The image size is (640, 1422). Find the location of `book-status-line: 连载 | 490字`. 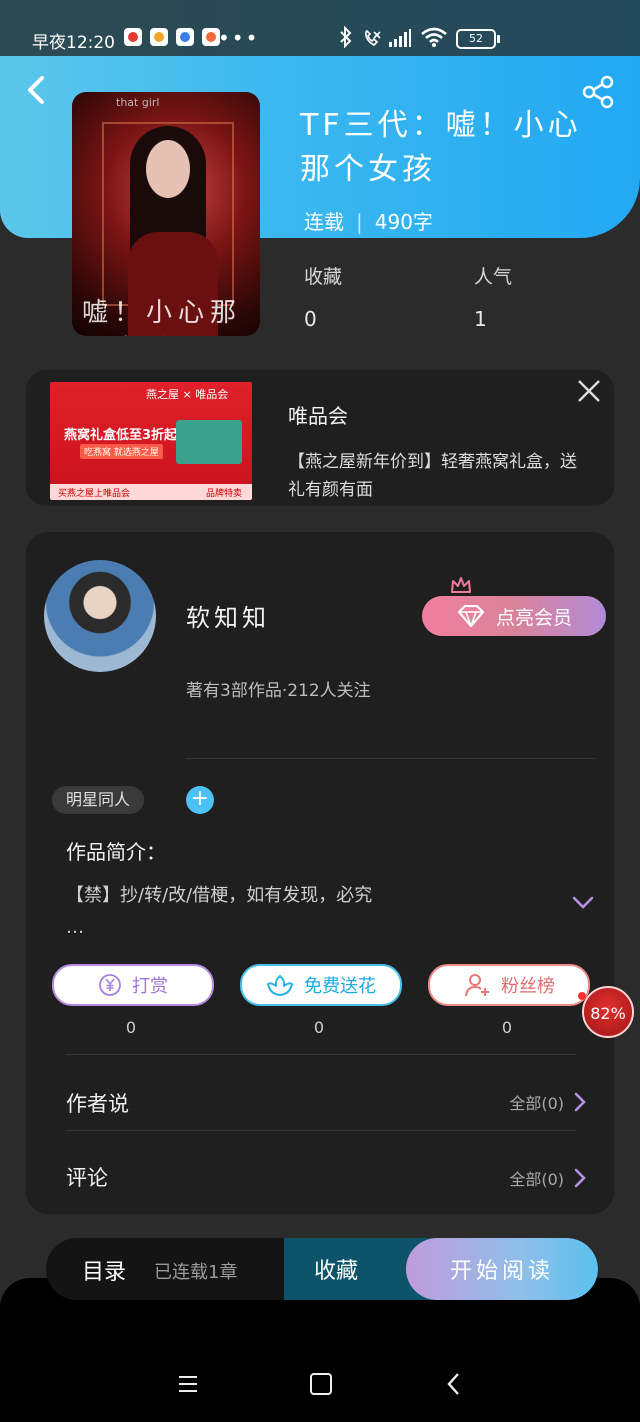

book-status-line: 连载 | 490字 is located at coordinates (368, 220).